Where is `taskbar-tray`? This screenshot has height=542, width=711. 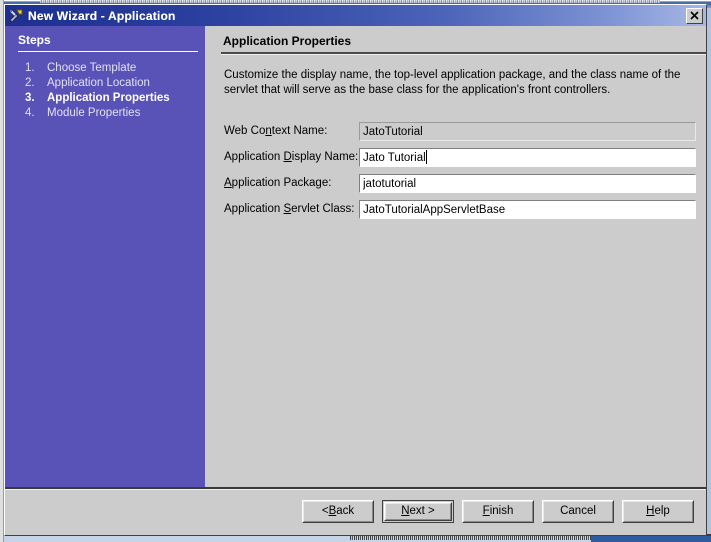
taskbar-tray is located at coordinates (651, 539).